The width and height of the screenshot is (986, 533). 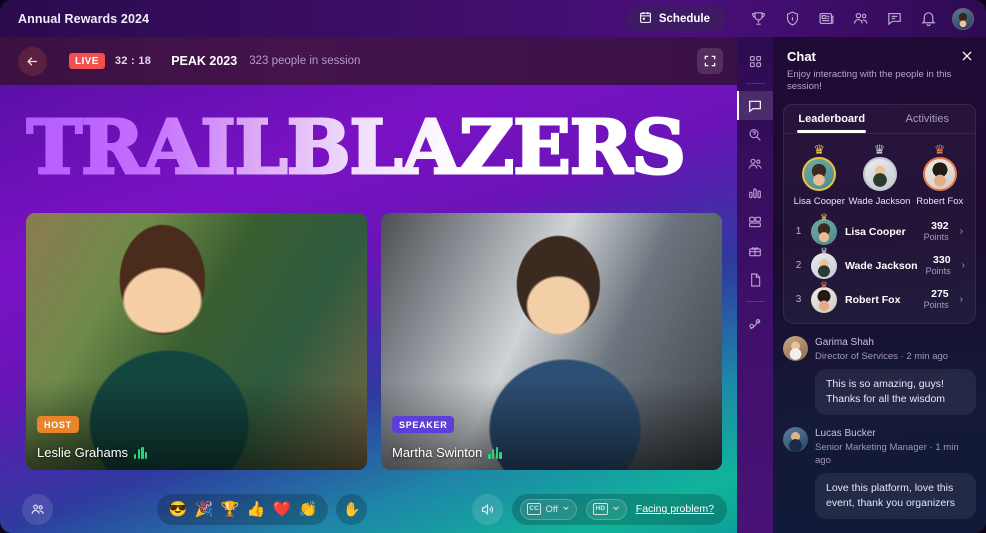 I want to click on playback-controls: CC Off HD Facing problem?, so click(x=599, y=509).